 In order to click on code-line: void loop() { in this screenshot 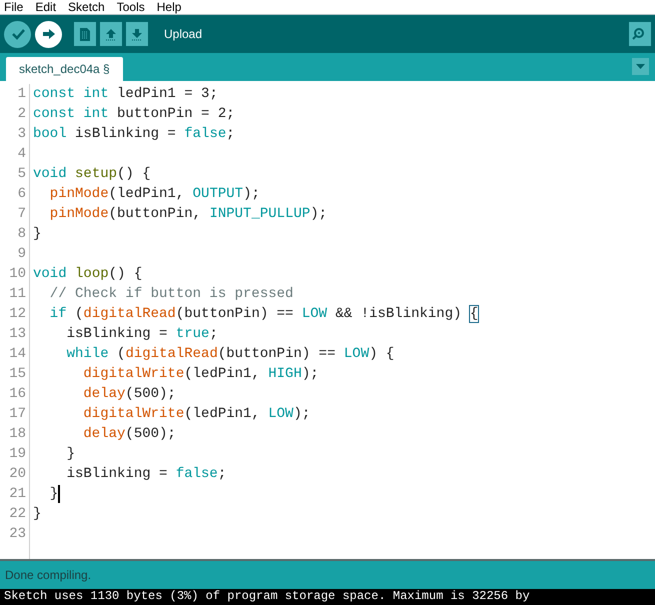, I will do `click(87, 274)`.